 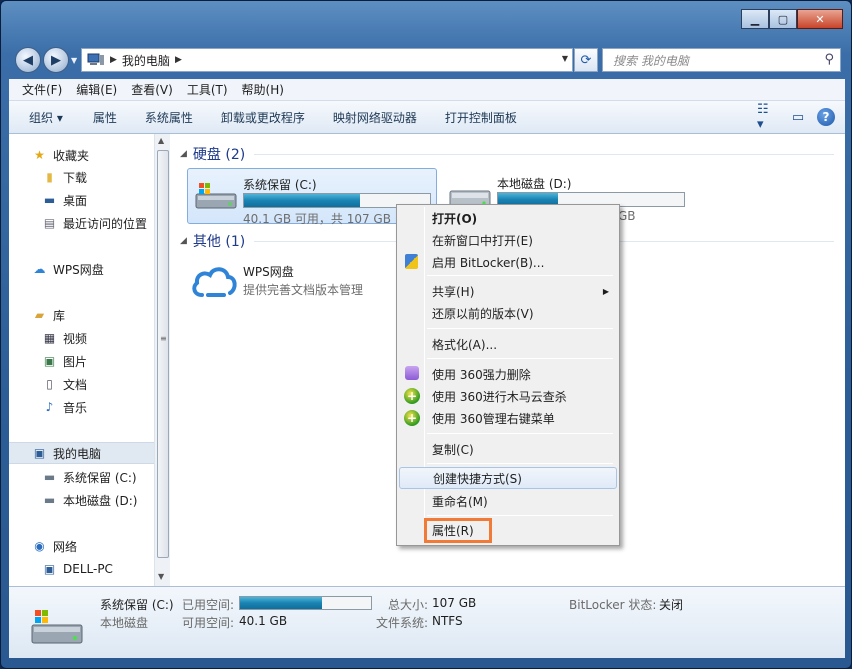 I want to click on menu-item-copy: 复制(C), so click(x=508, y=449).